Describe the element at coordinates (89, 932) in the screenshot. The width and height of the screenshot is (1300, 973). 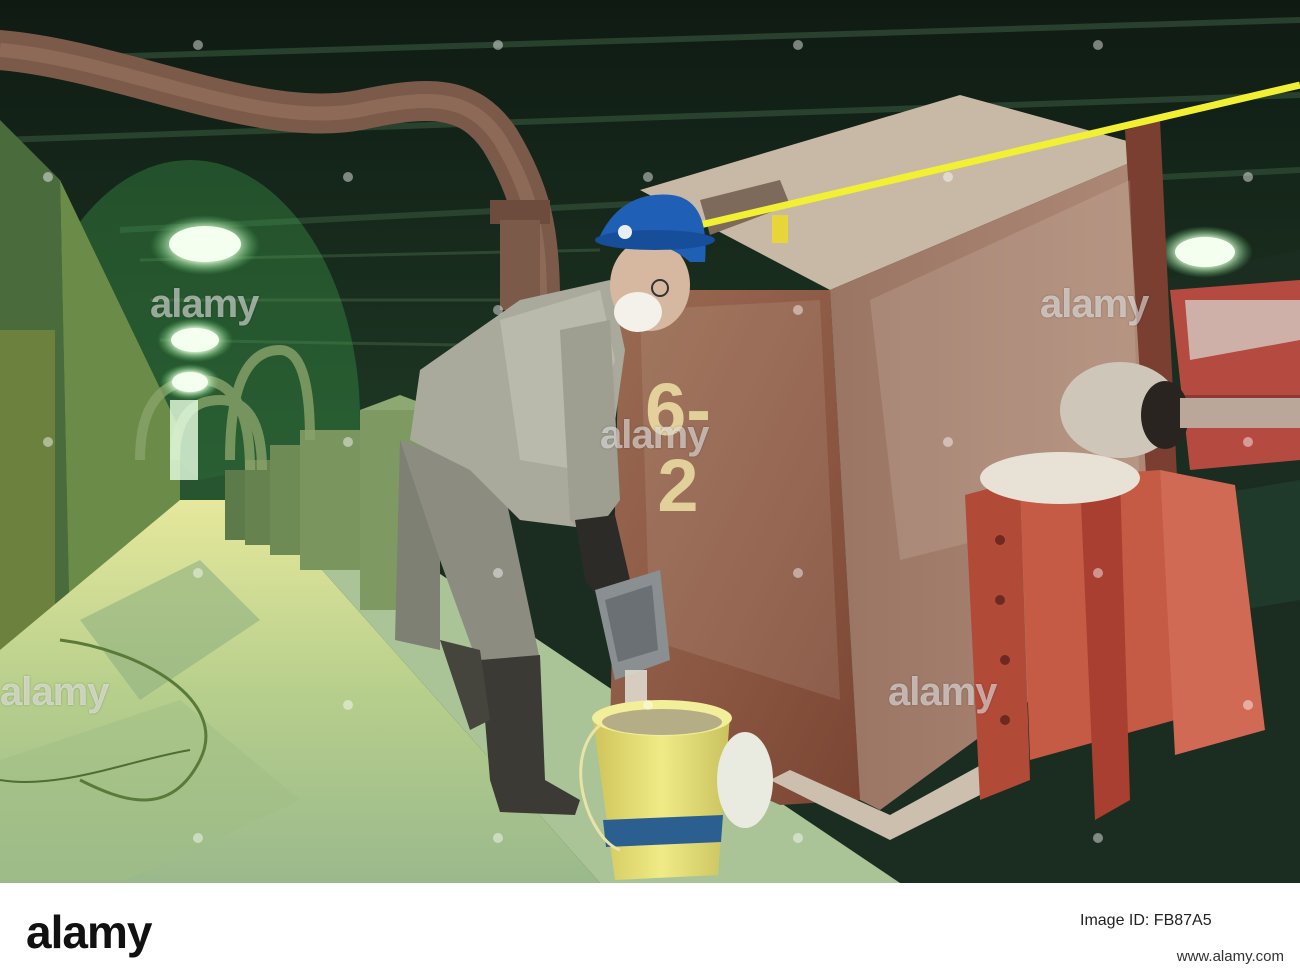
I see `alamy-logo: alamy` at that location.